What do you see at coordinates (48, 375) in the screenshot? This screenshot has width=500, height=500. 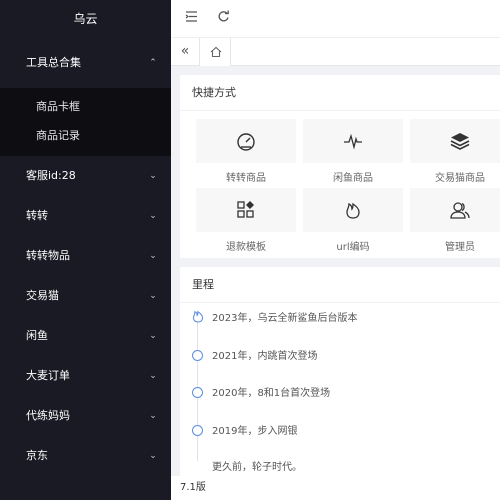 I see `sidebar-item-label: 大麦订单` at bounding box center [48, 375].